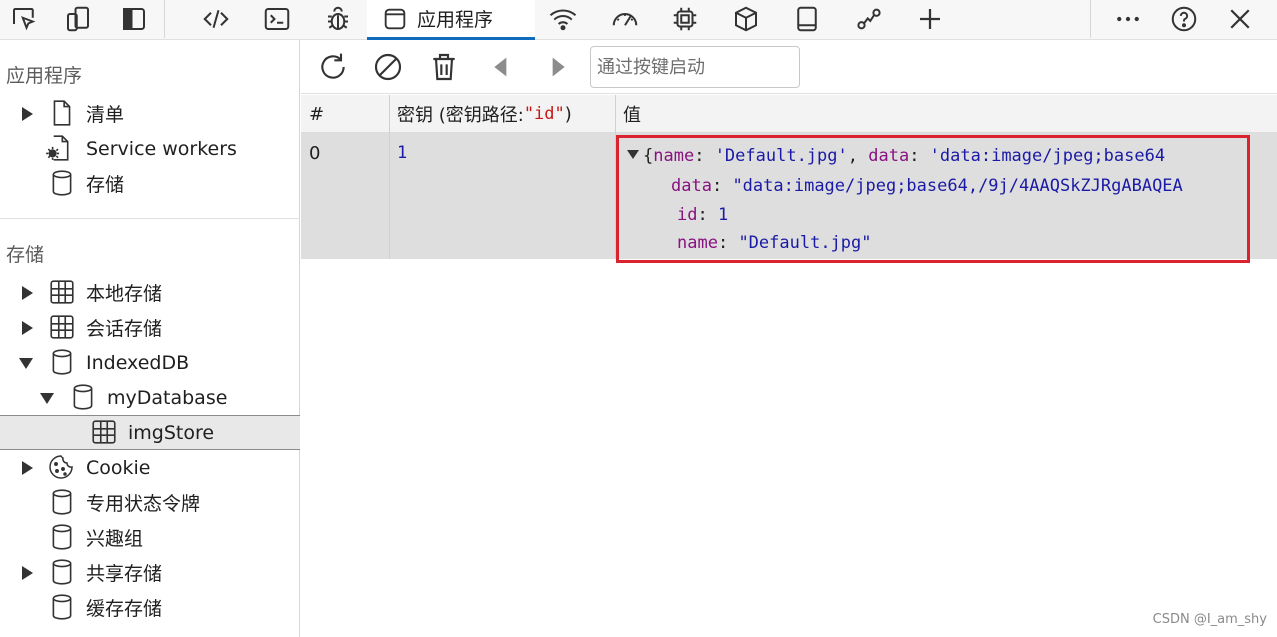  Describe the element at coordinates (946, 114) in the screenshot. I see `column-header-value: 值` at that location.